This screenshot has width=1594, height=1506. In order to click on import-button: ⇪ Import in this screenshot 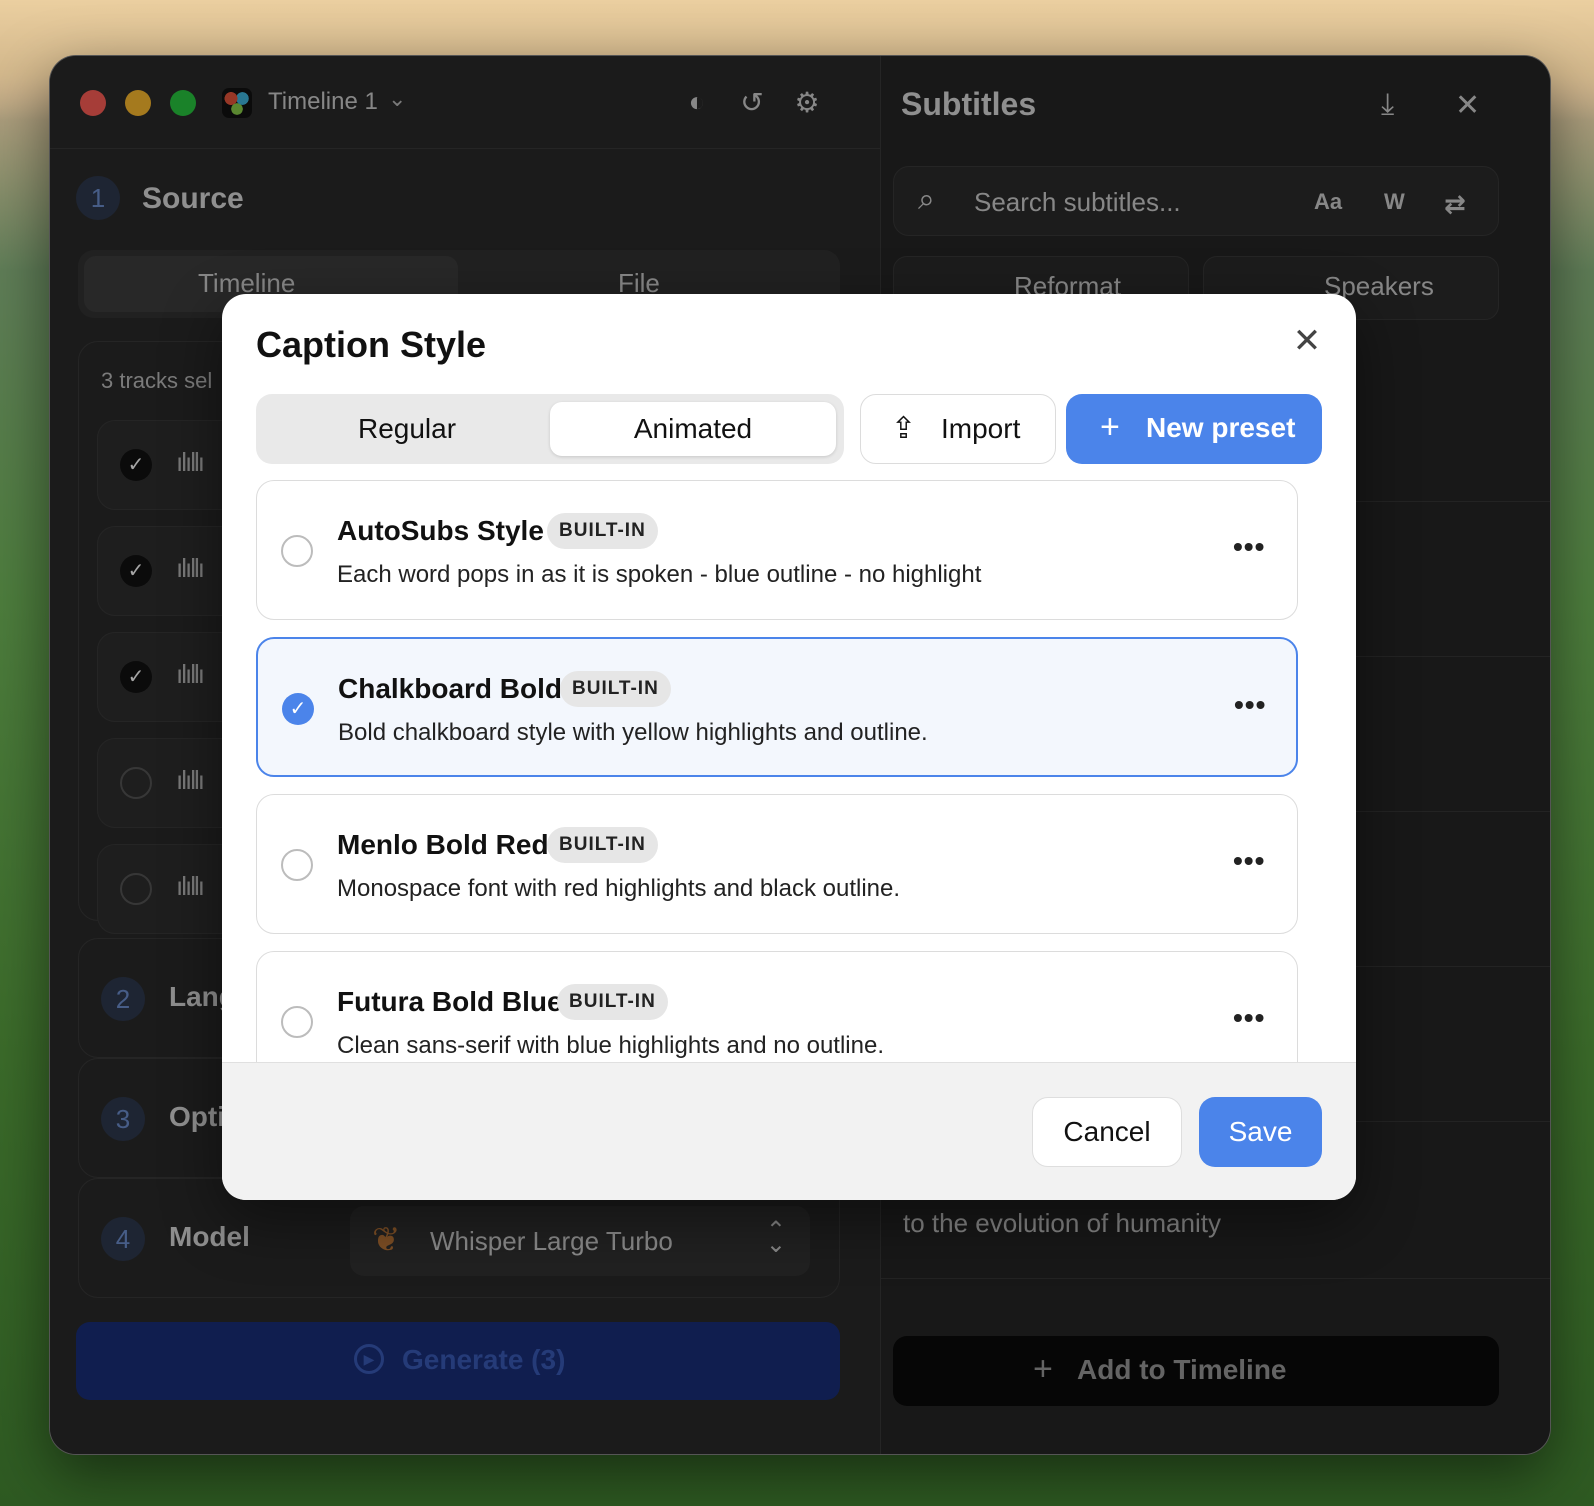, I will do `click(958, 429)`.